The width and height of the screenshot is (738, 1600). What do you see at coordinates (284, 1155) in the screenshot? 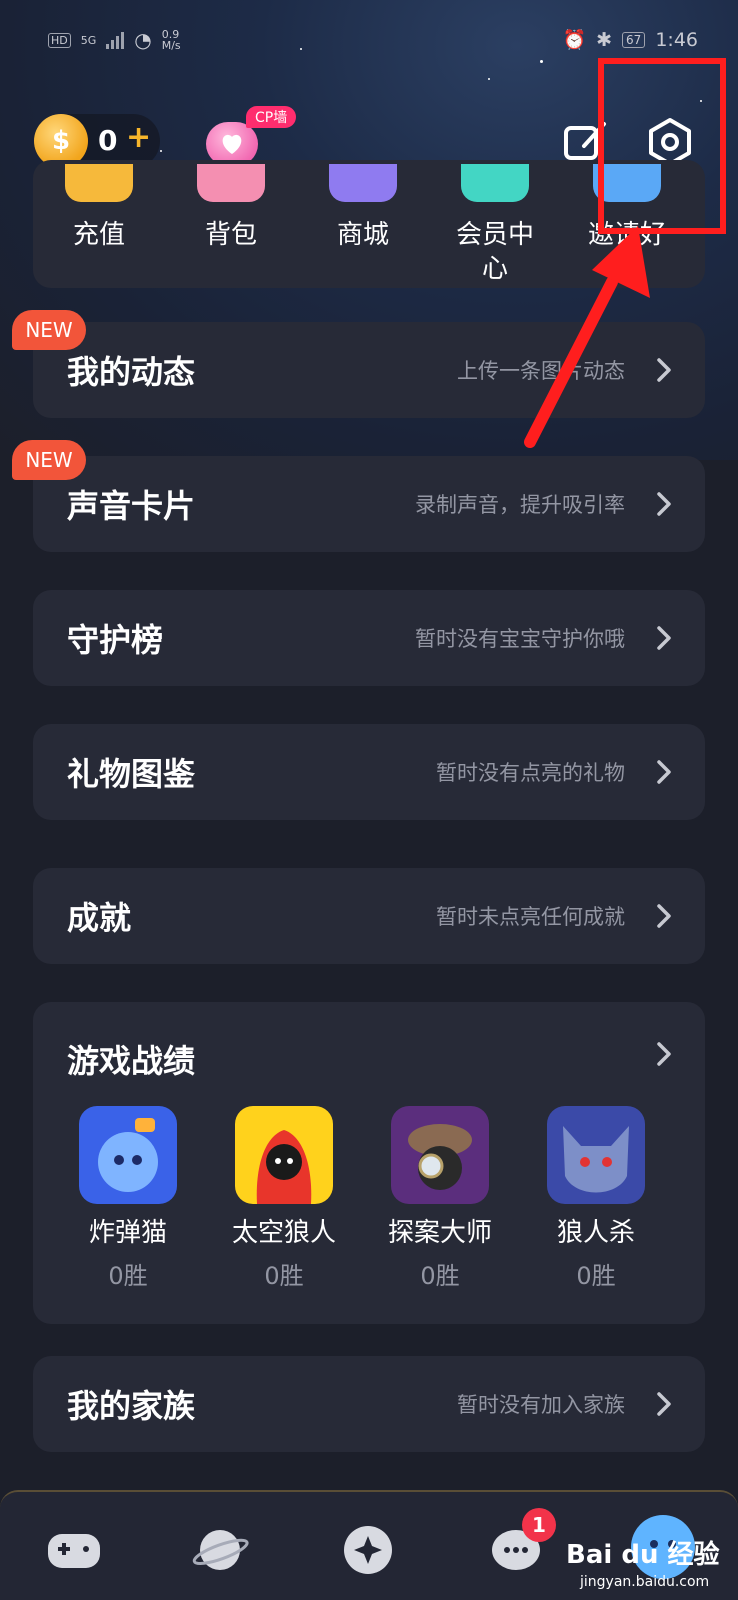
I see `space-werewolf-icon` at bounding box center [284, 1155].